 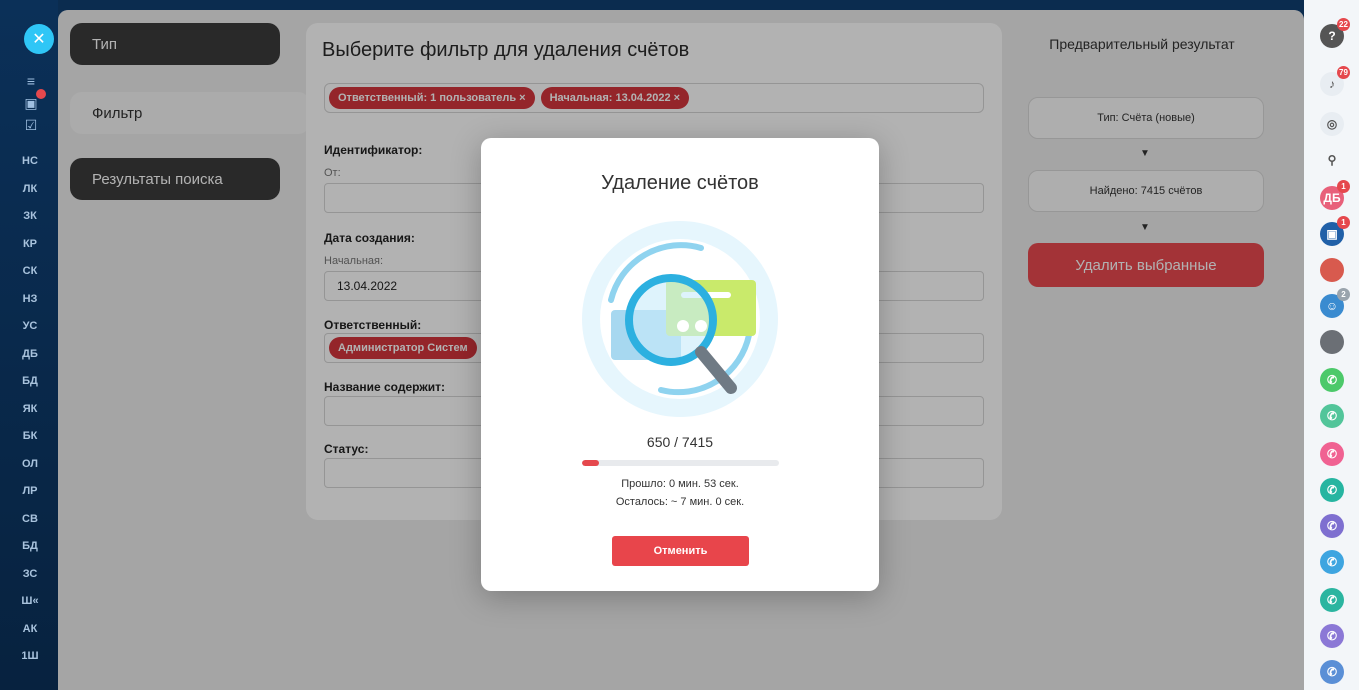 I want to click on nav-item: ОЛ, so click(x=30, y=464).